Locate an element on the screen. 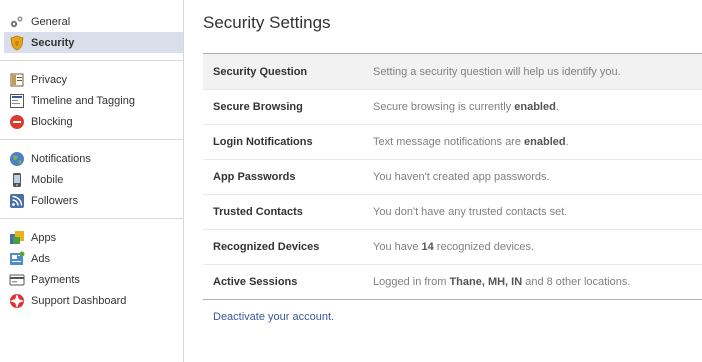 This screenshot has height=362, width=702. sidebar-item-timeline-and-tagging: Timeline and Tagging is located at coordinates (91, 100).